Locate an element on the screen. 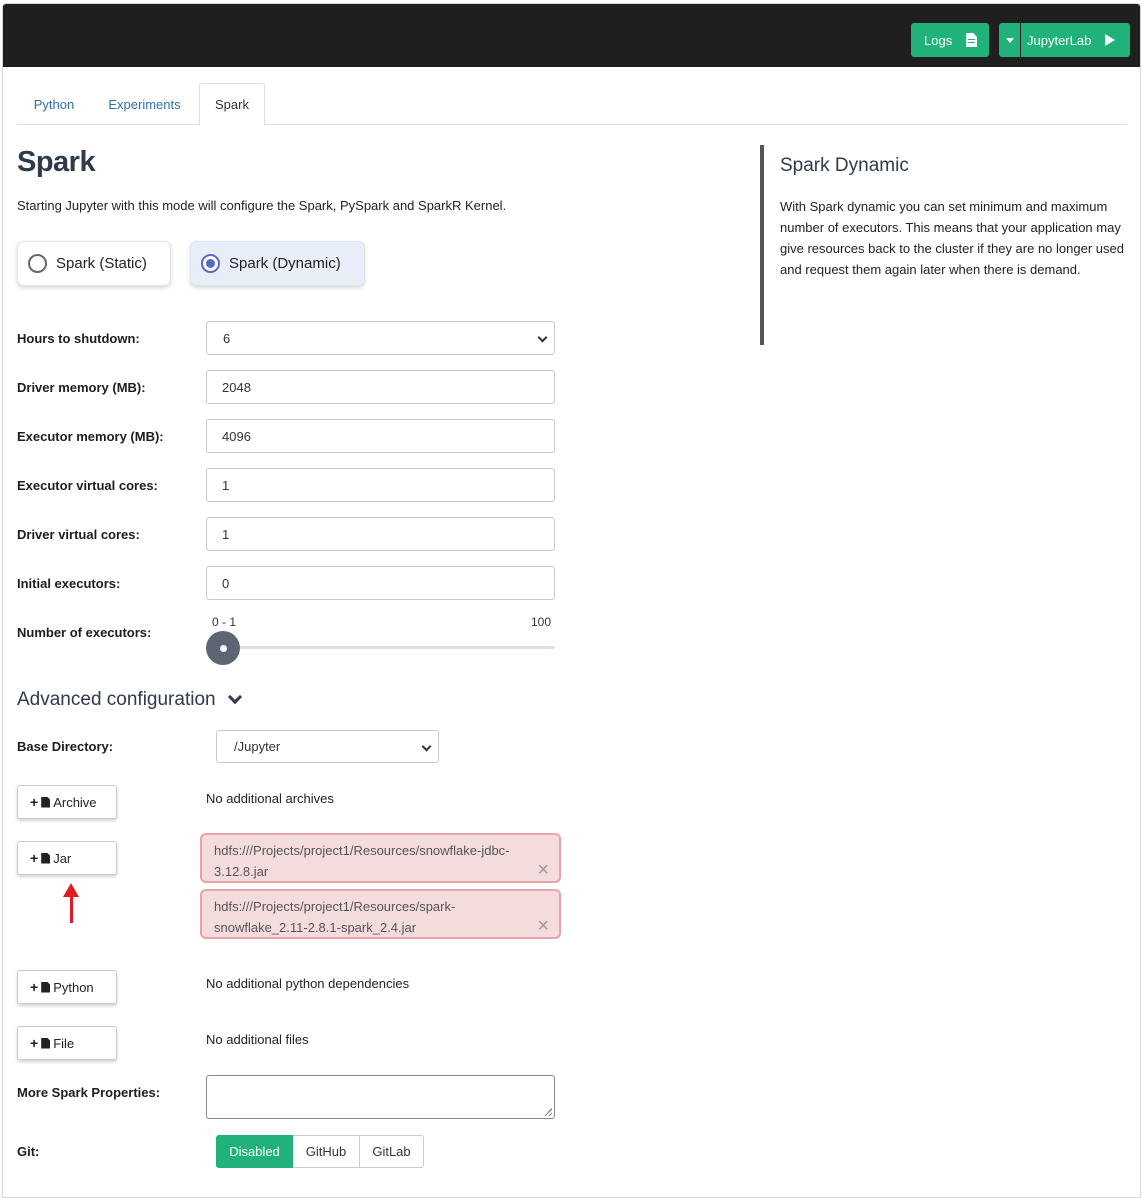  base-directory-label: Base Directory: is located at coordinates (65, 746).